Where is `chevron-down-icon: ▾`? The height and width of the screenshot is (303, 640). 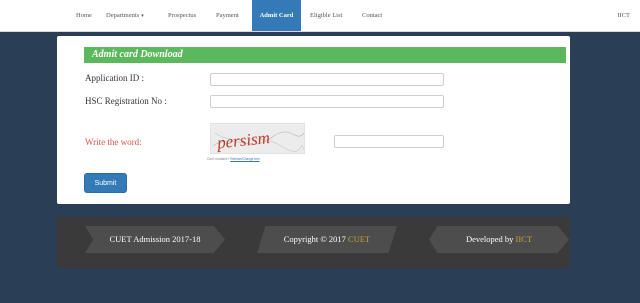
chevron-down-icon: ▾ is located at coordinates (142, 16).